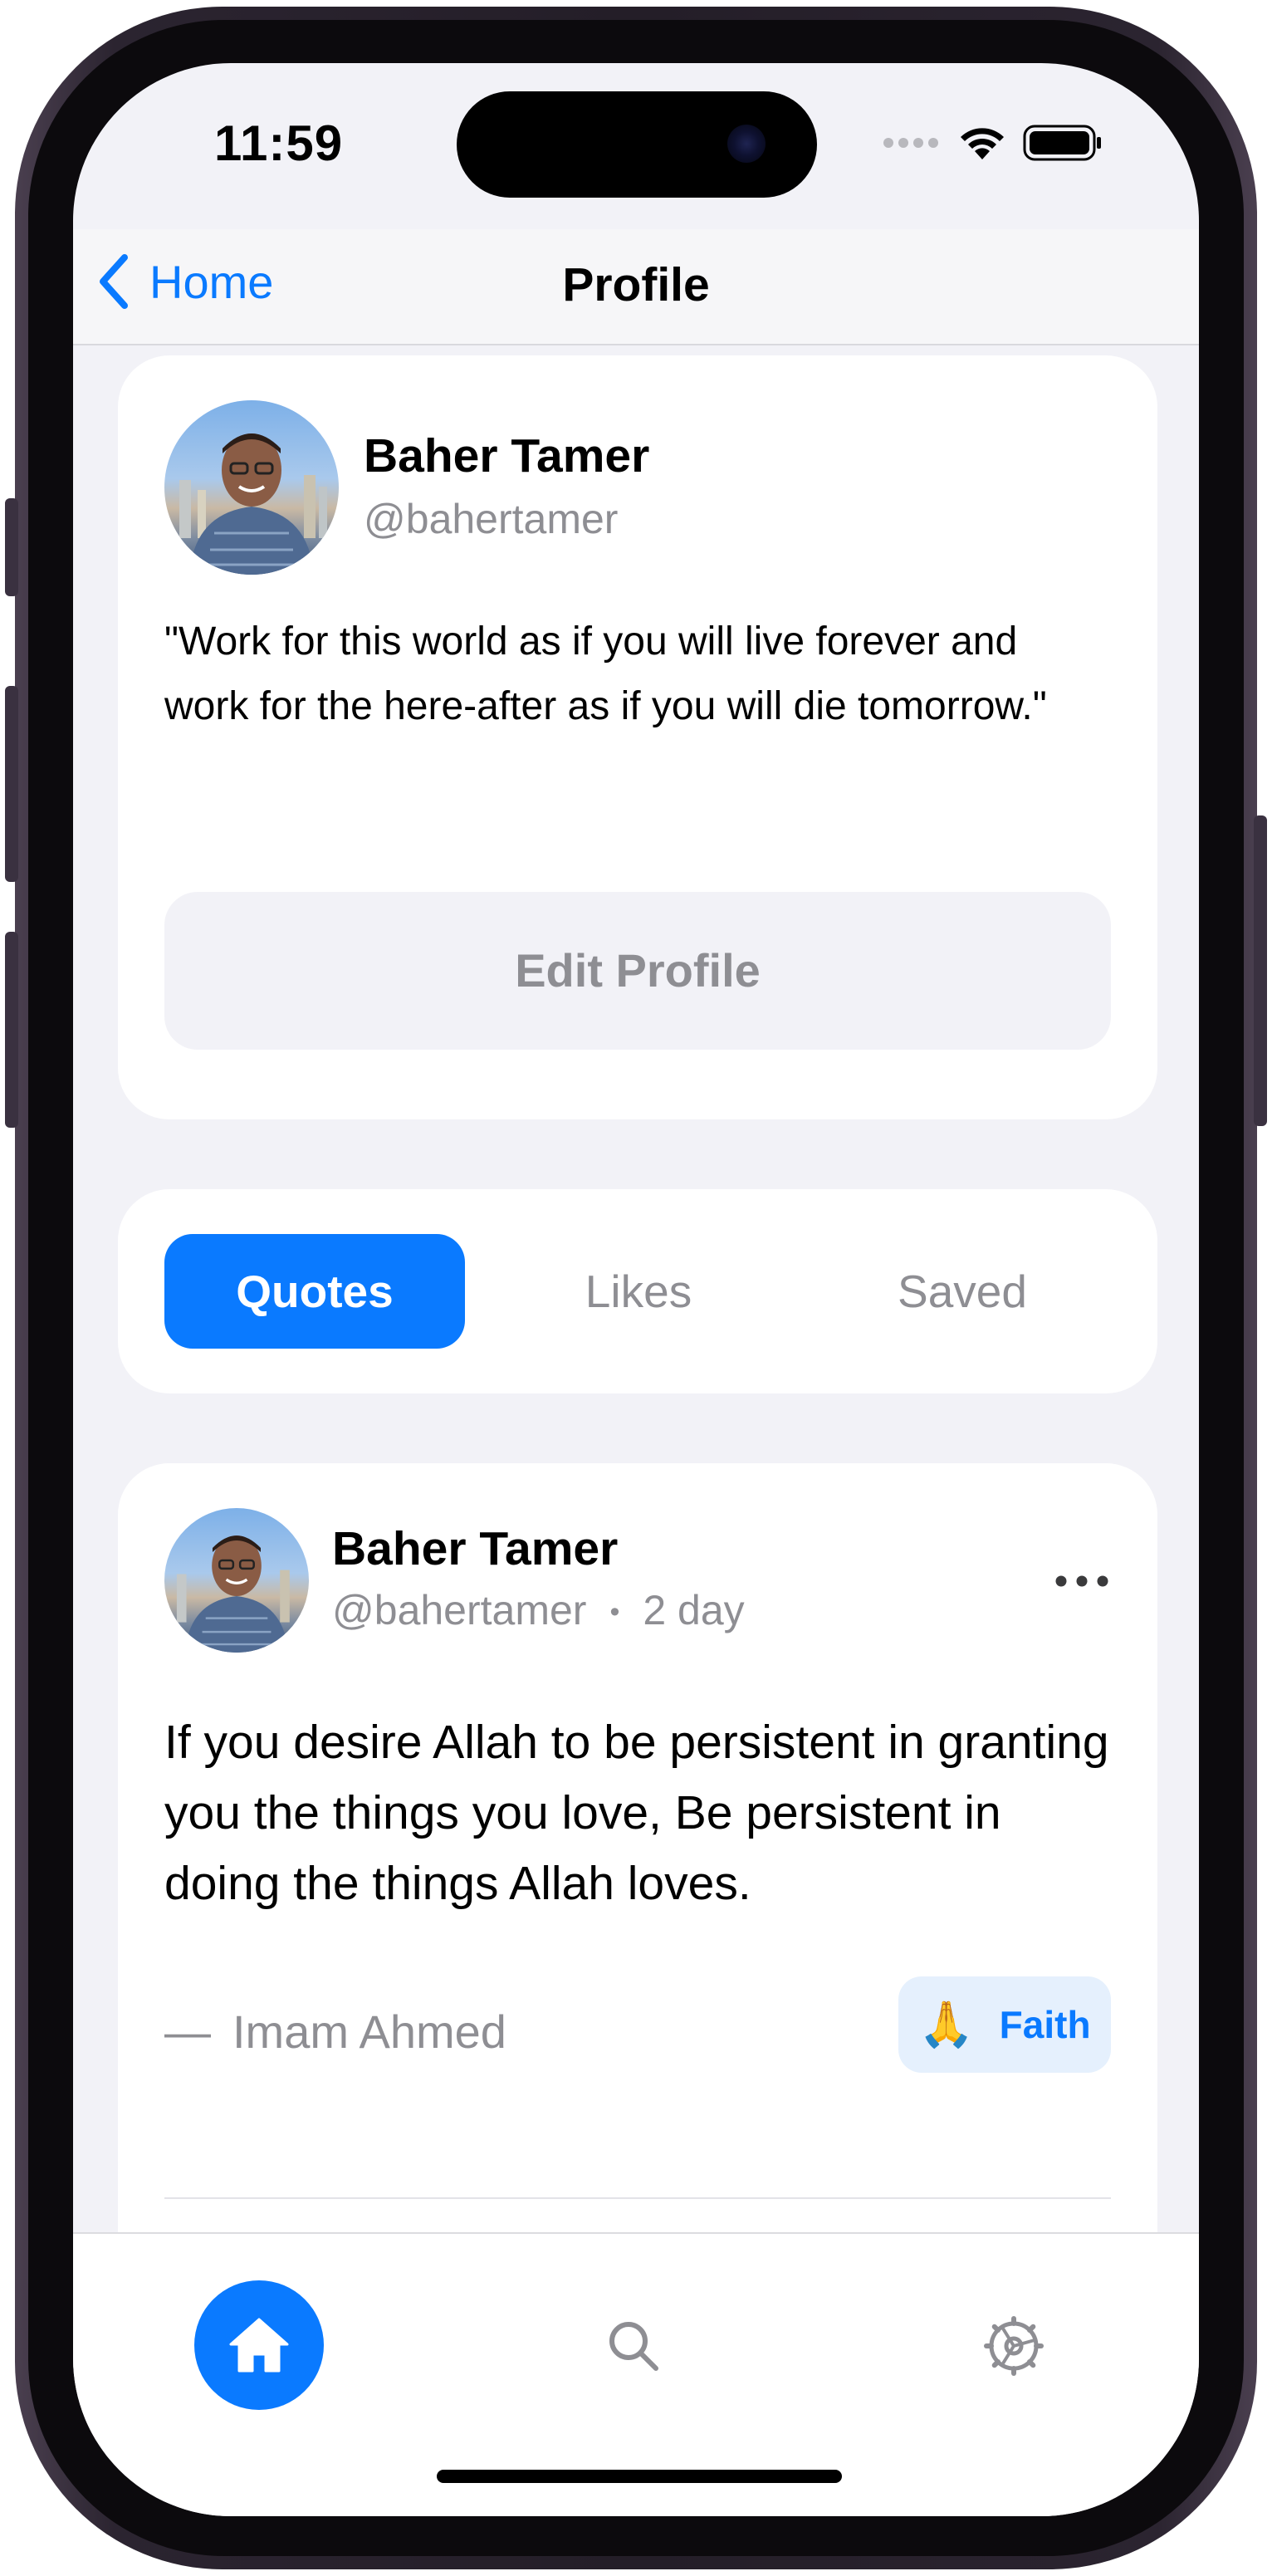 This screenshot has height=2576, width=1272. I want to click on post-author-name: Baher Tamer, so click(475, 1549).